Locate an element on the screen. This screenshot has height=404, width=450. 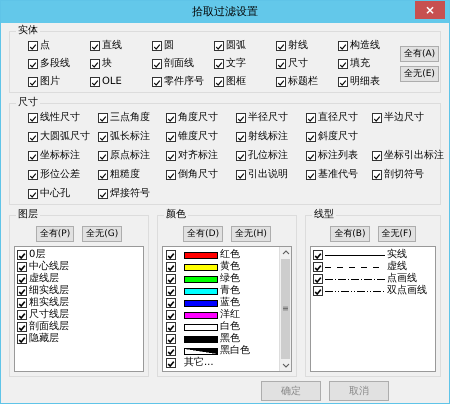
checkbox-label: 图框 is located at coordinates (236, 82).